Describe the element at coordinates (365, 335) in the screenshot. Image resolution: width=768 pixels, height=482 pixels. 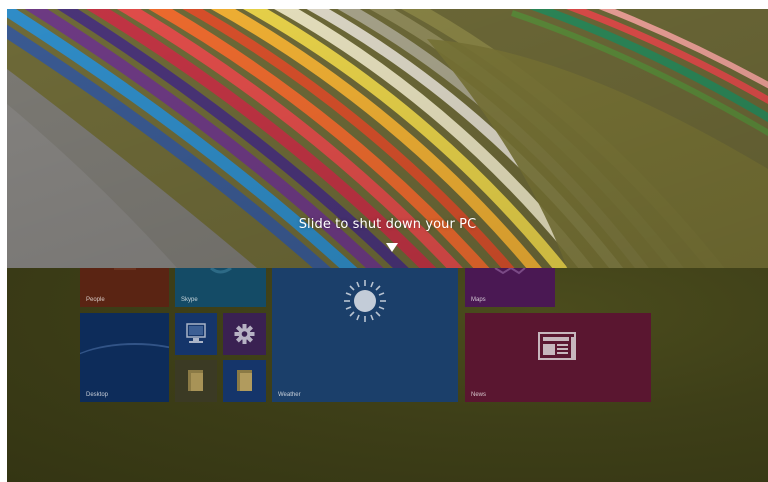
I see `tile-weather: Weather` at that location.